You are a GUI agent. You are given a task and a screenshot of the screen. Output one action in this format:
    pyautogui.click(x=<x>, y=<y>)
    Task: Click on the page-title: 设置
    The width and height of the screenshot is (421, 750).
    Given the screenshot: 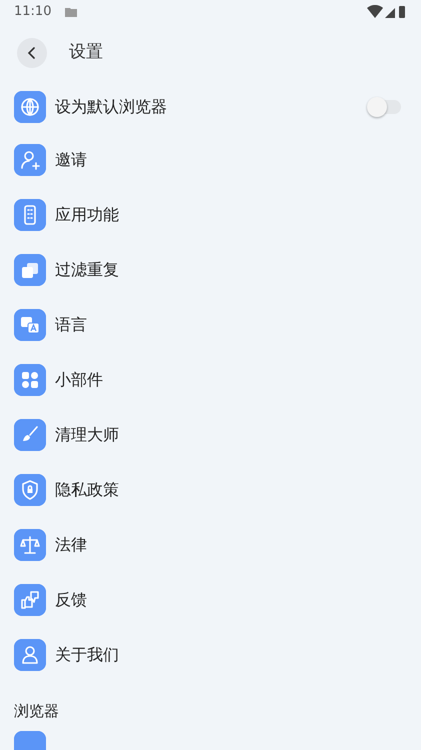 What is the action you would take?
    pyautogui.click(x=86, y=52)
    